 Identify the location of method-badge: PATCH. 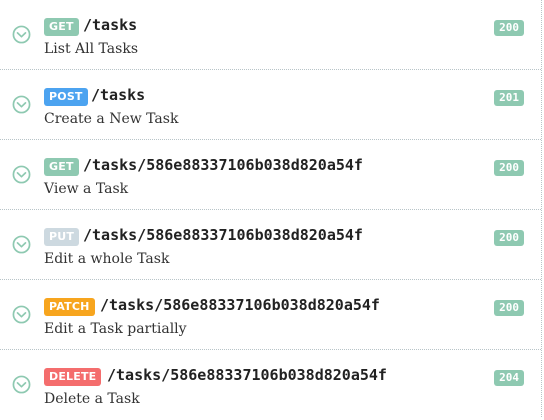
(69, 307).